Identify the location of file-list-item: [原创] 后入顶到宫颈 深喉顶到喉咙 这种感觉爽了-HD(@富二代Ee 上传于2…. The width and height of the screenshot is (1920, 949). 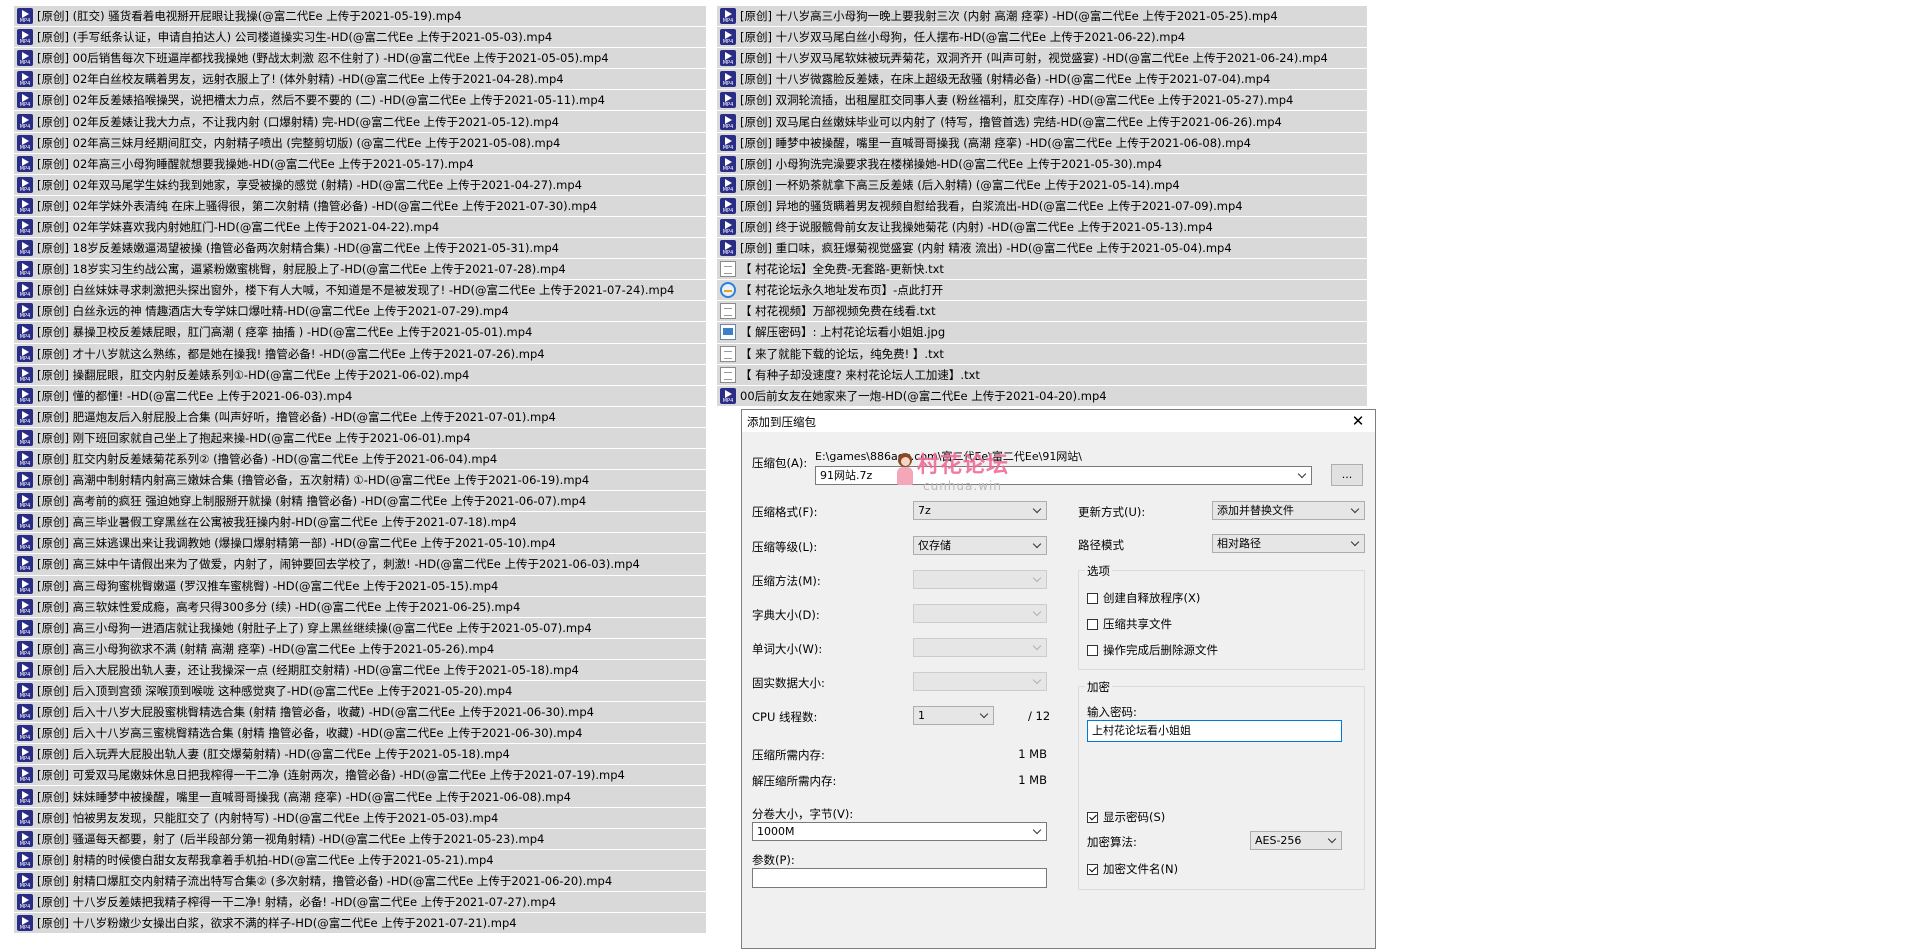
(360, 692).